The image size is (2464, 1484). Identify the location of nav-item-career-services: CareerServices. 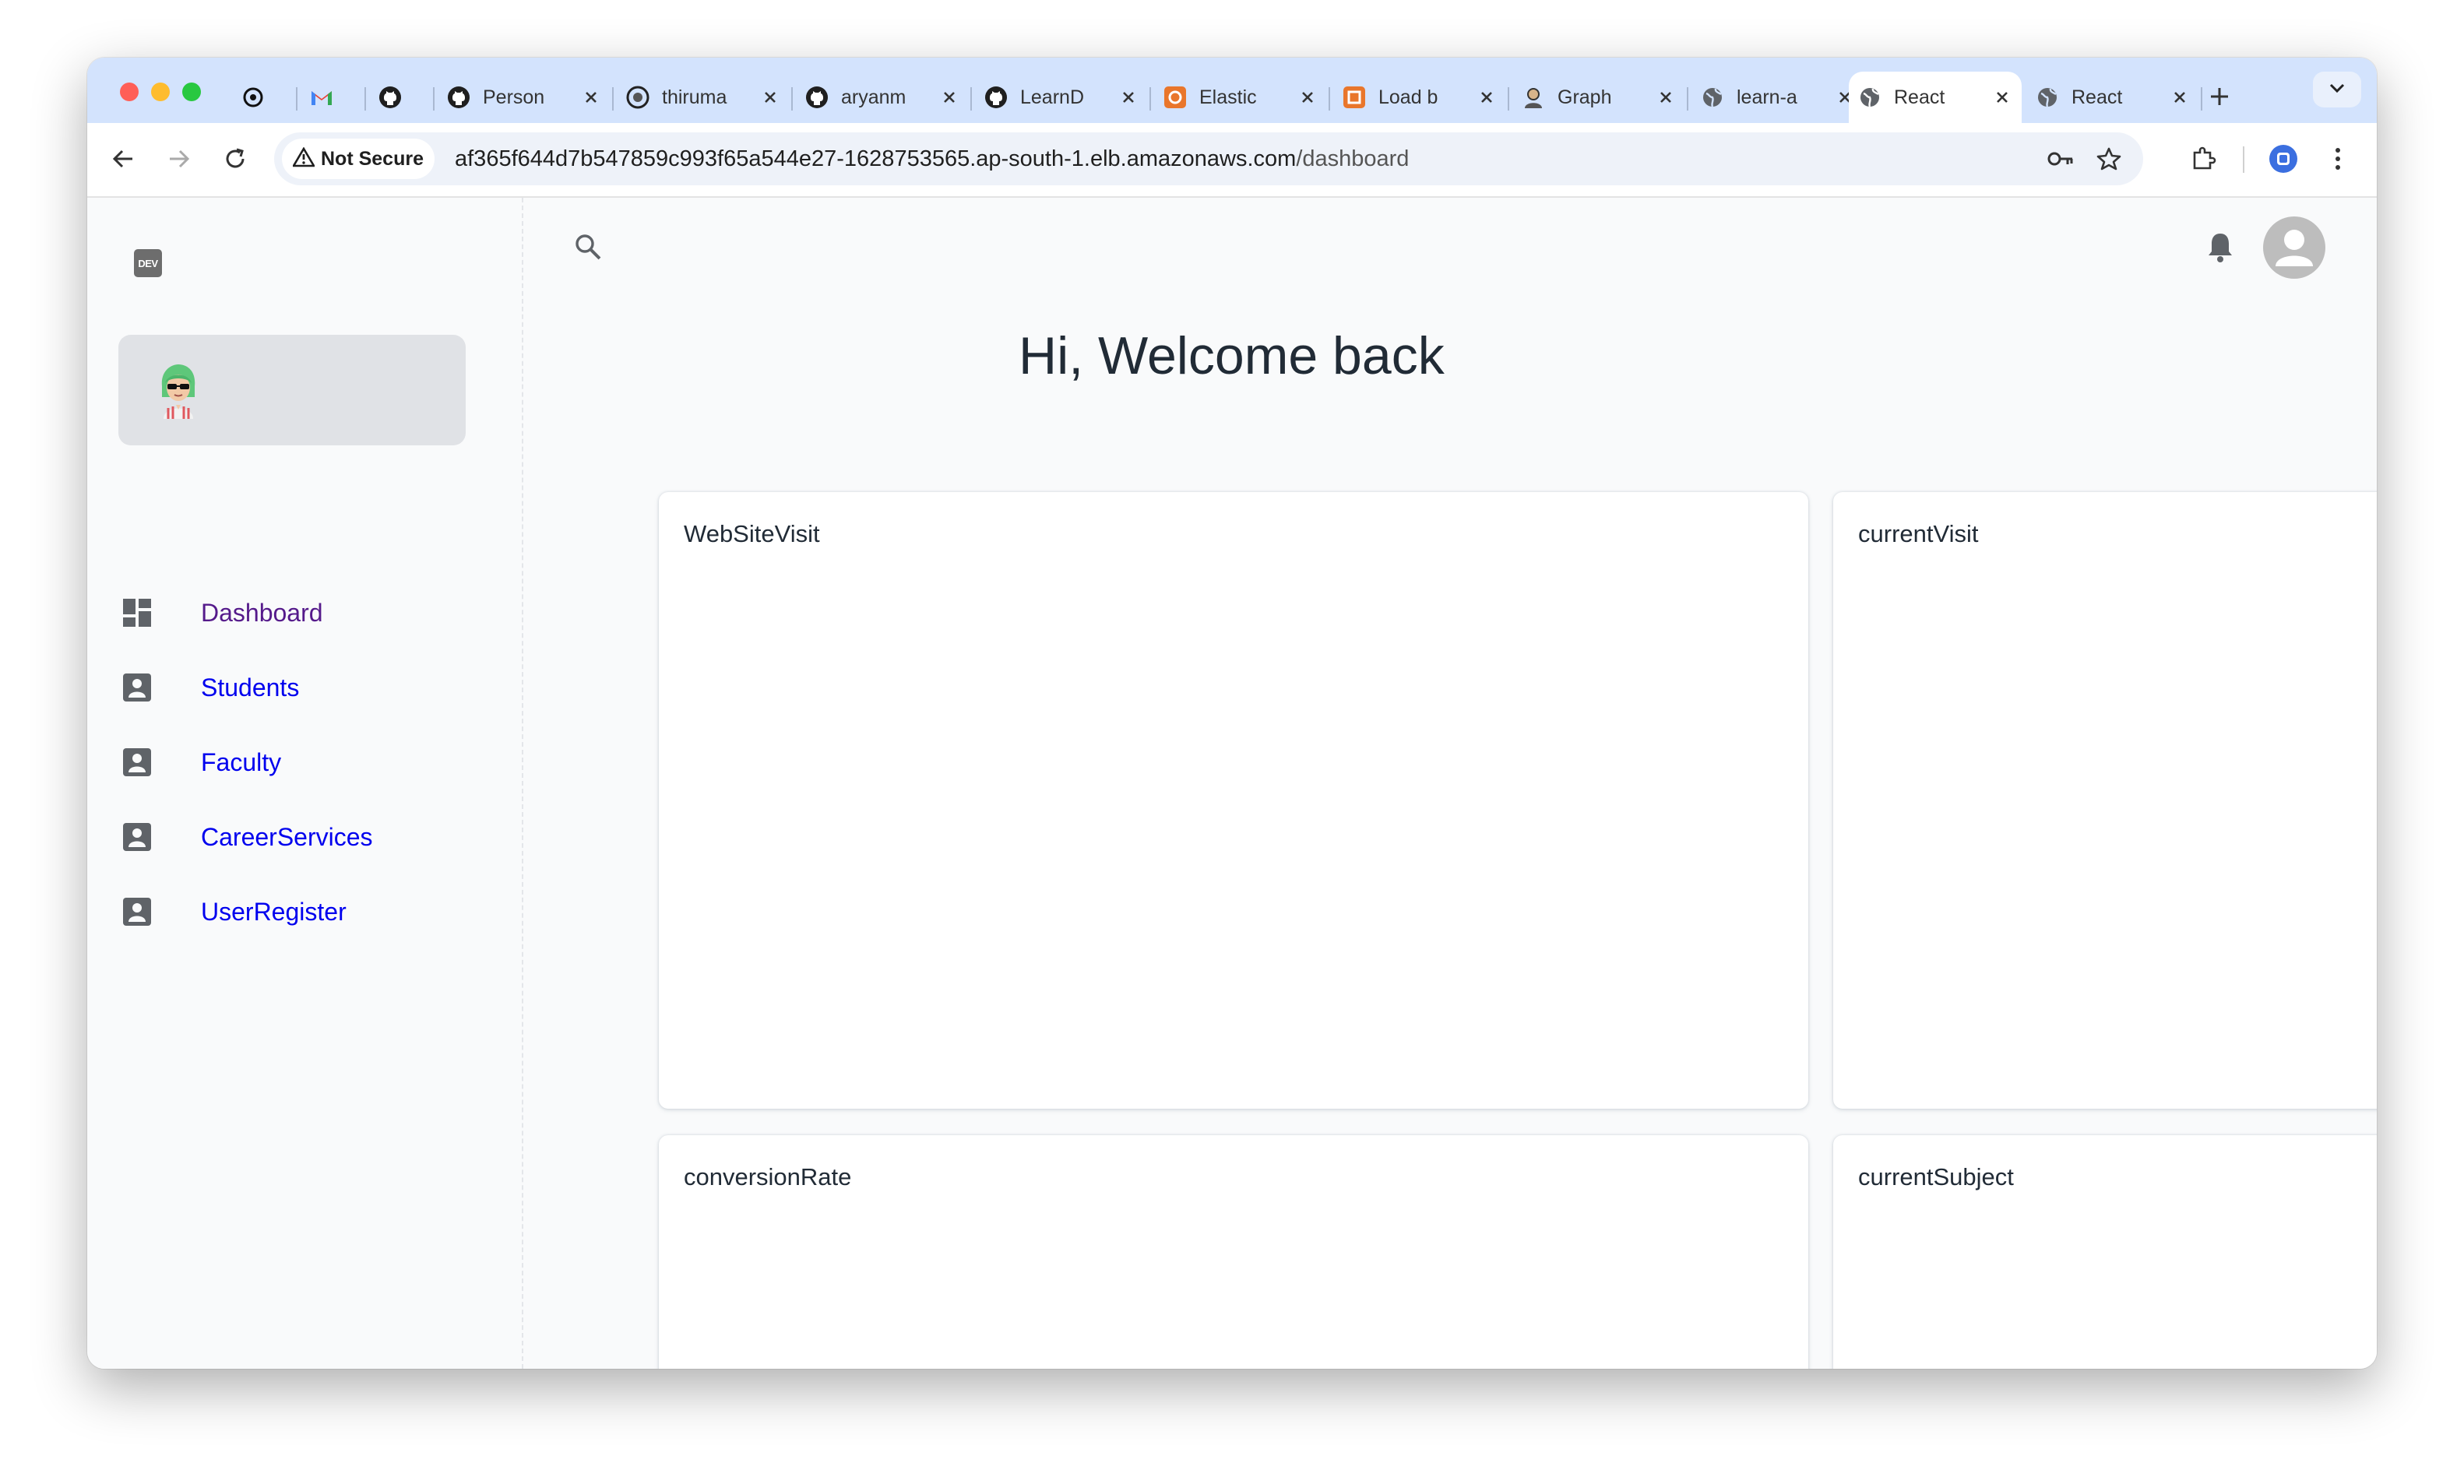
(294, 837).